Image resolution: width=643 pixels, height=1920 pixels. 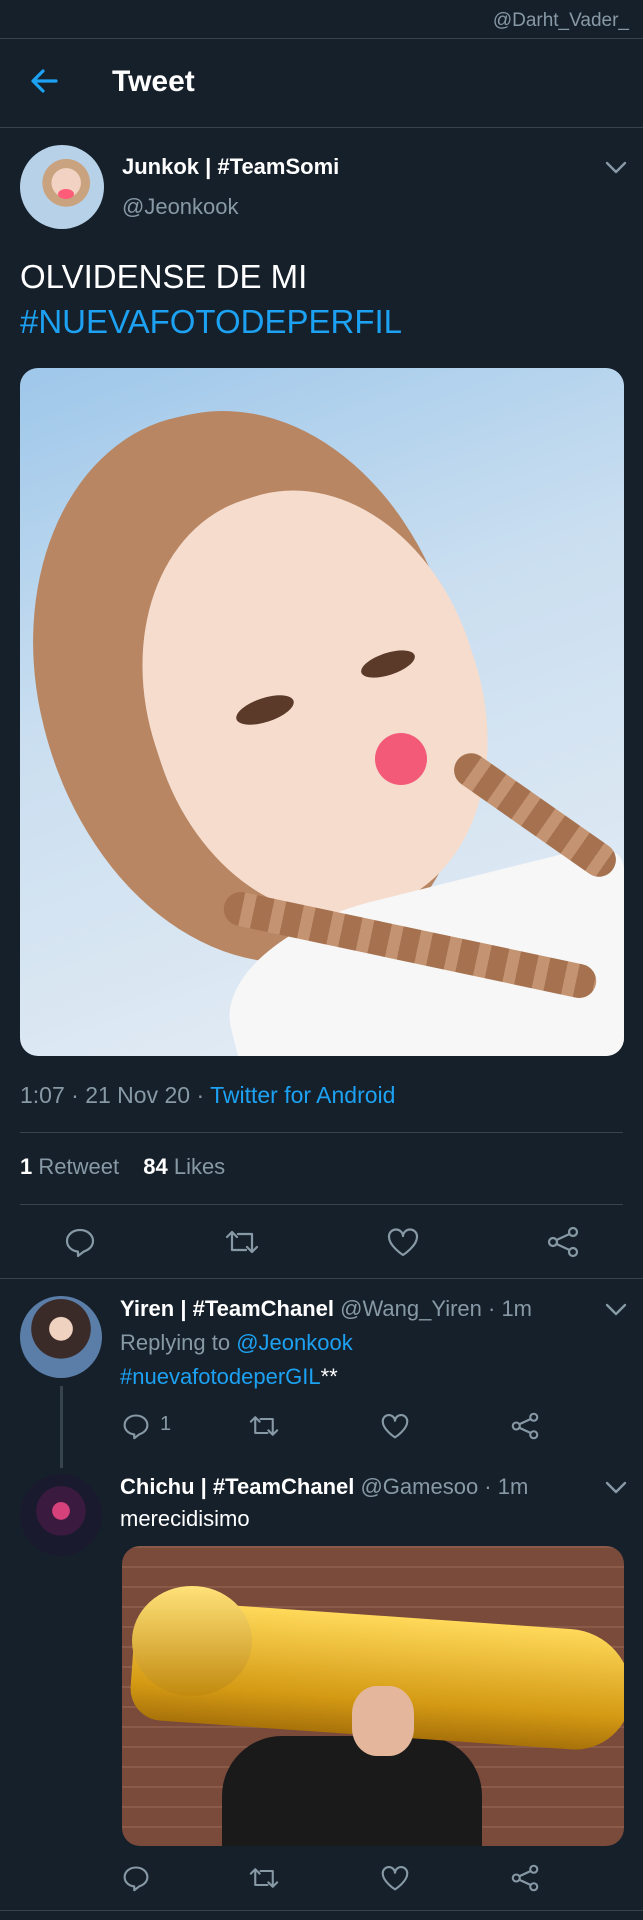 I want to click on reply-suffix: **, so click(x=329, y=1376).